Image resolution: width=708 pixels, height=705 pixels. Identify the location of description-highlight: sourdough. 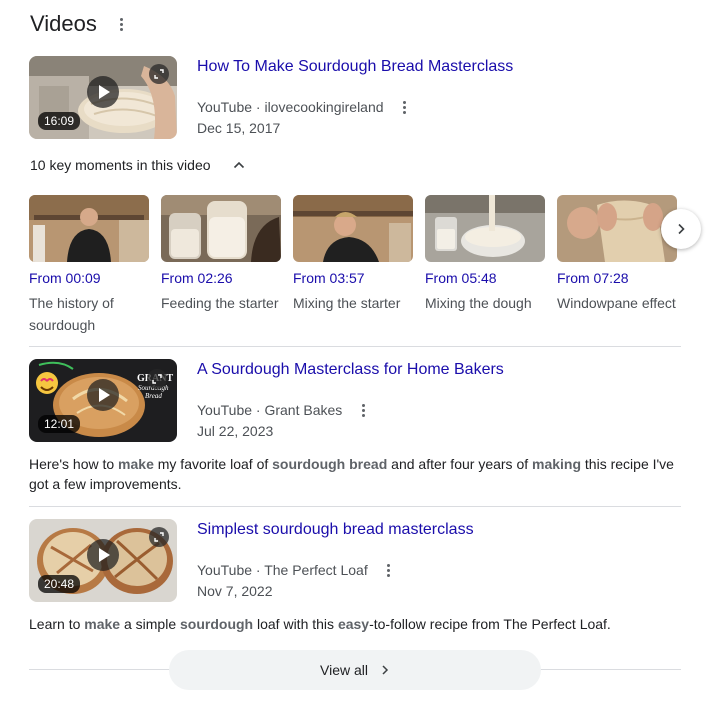
(217, 624).